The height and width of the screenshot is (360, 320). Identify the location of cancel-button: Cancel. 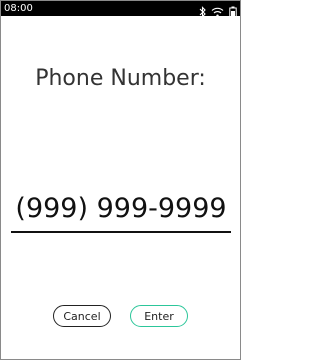
(82, 316).